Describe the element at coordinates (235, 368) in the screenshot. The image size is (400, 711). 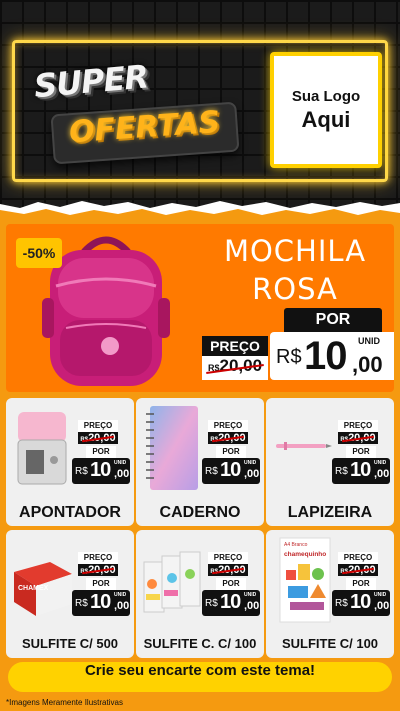
I see `featured-old-price: R$20,00` at that location.